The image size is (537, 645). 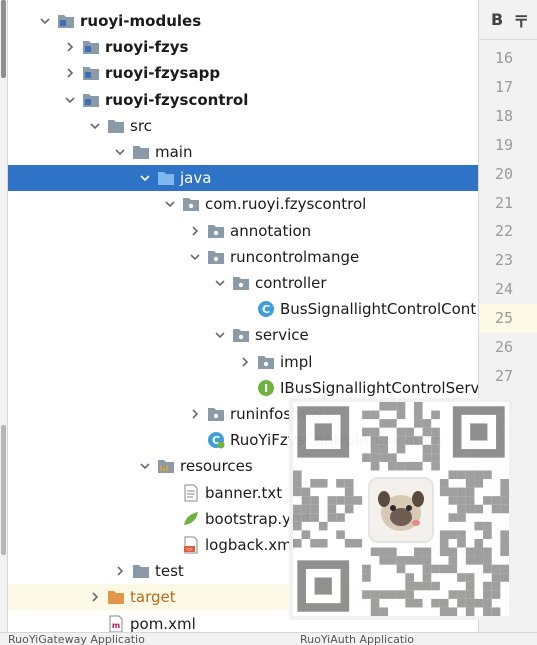 I want to click on run-tab-auth: RuoYiAuth Applicatio, so click(x=357, y=639).